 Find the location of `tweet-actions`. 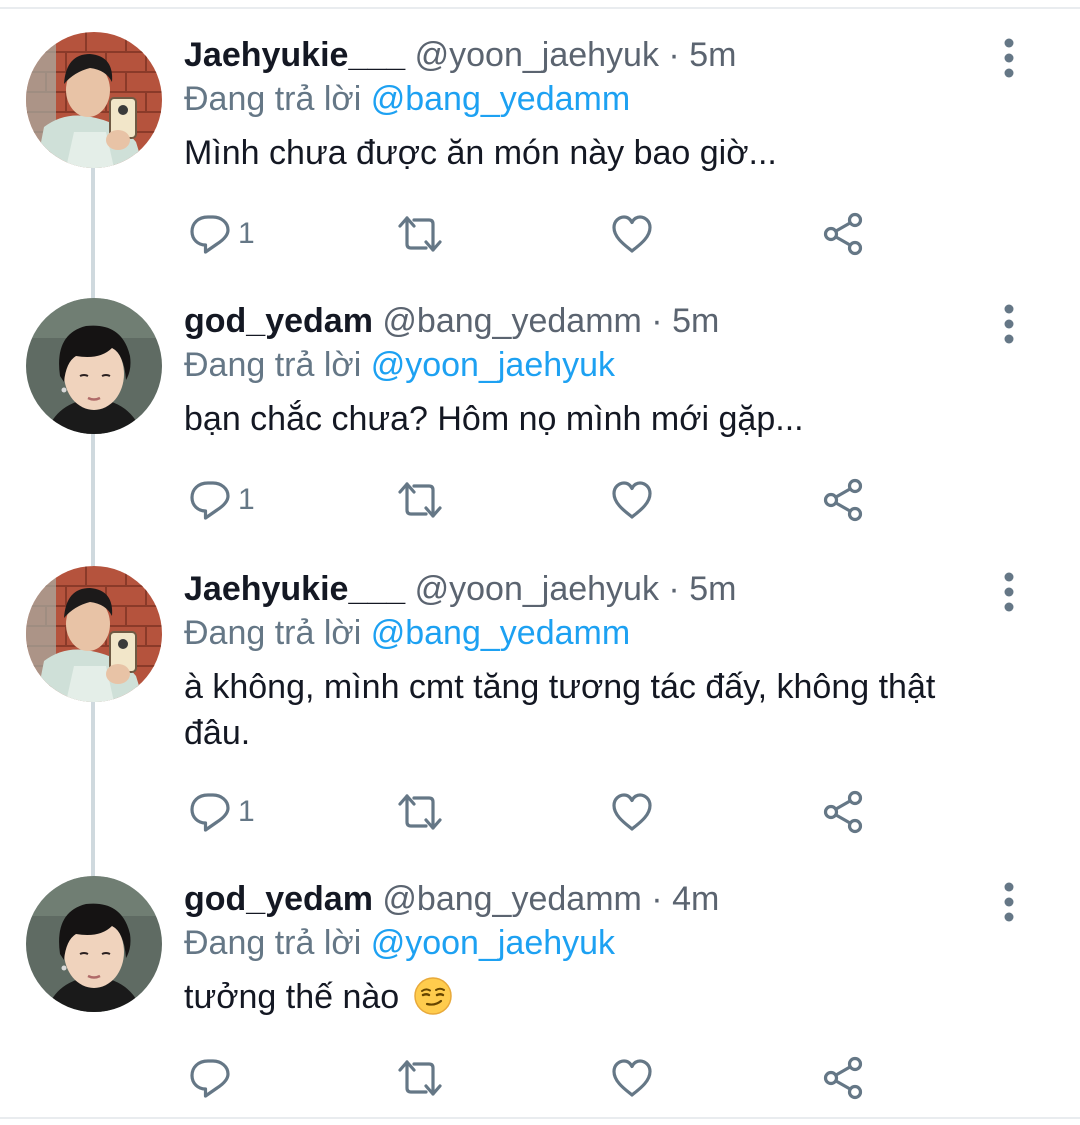

tweet-actions is located at coordinates (544, 1078).